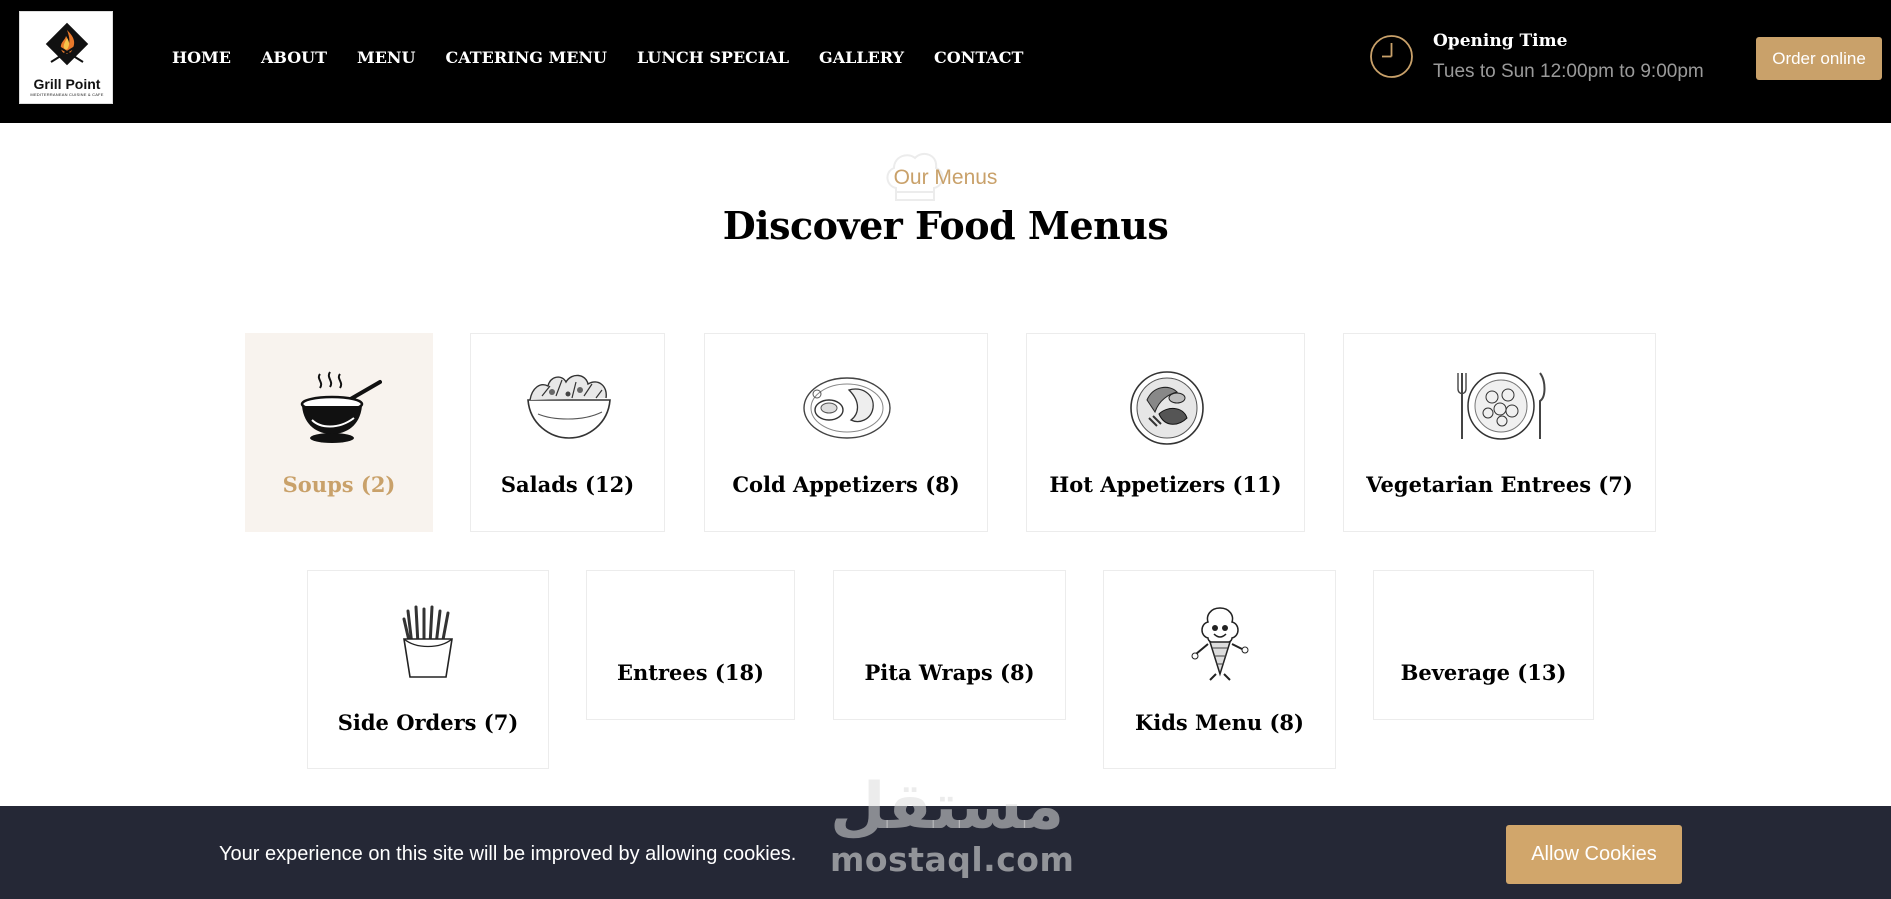 The width and height of the screenshot is (1891, 899). What do you see at coordinates (1819, 58) in the screenshot?
I see `order-online-button: Order online` at bounding box center [1819, 58].